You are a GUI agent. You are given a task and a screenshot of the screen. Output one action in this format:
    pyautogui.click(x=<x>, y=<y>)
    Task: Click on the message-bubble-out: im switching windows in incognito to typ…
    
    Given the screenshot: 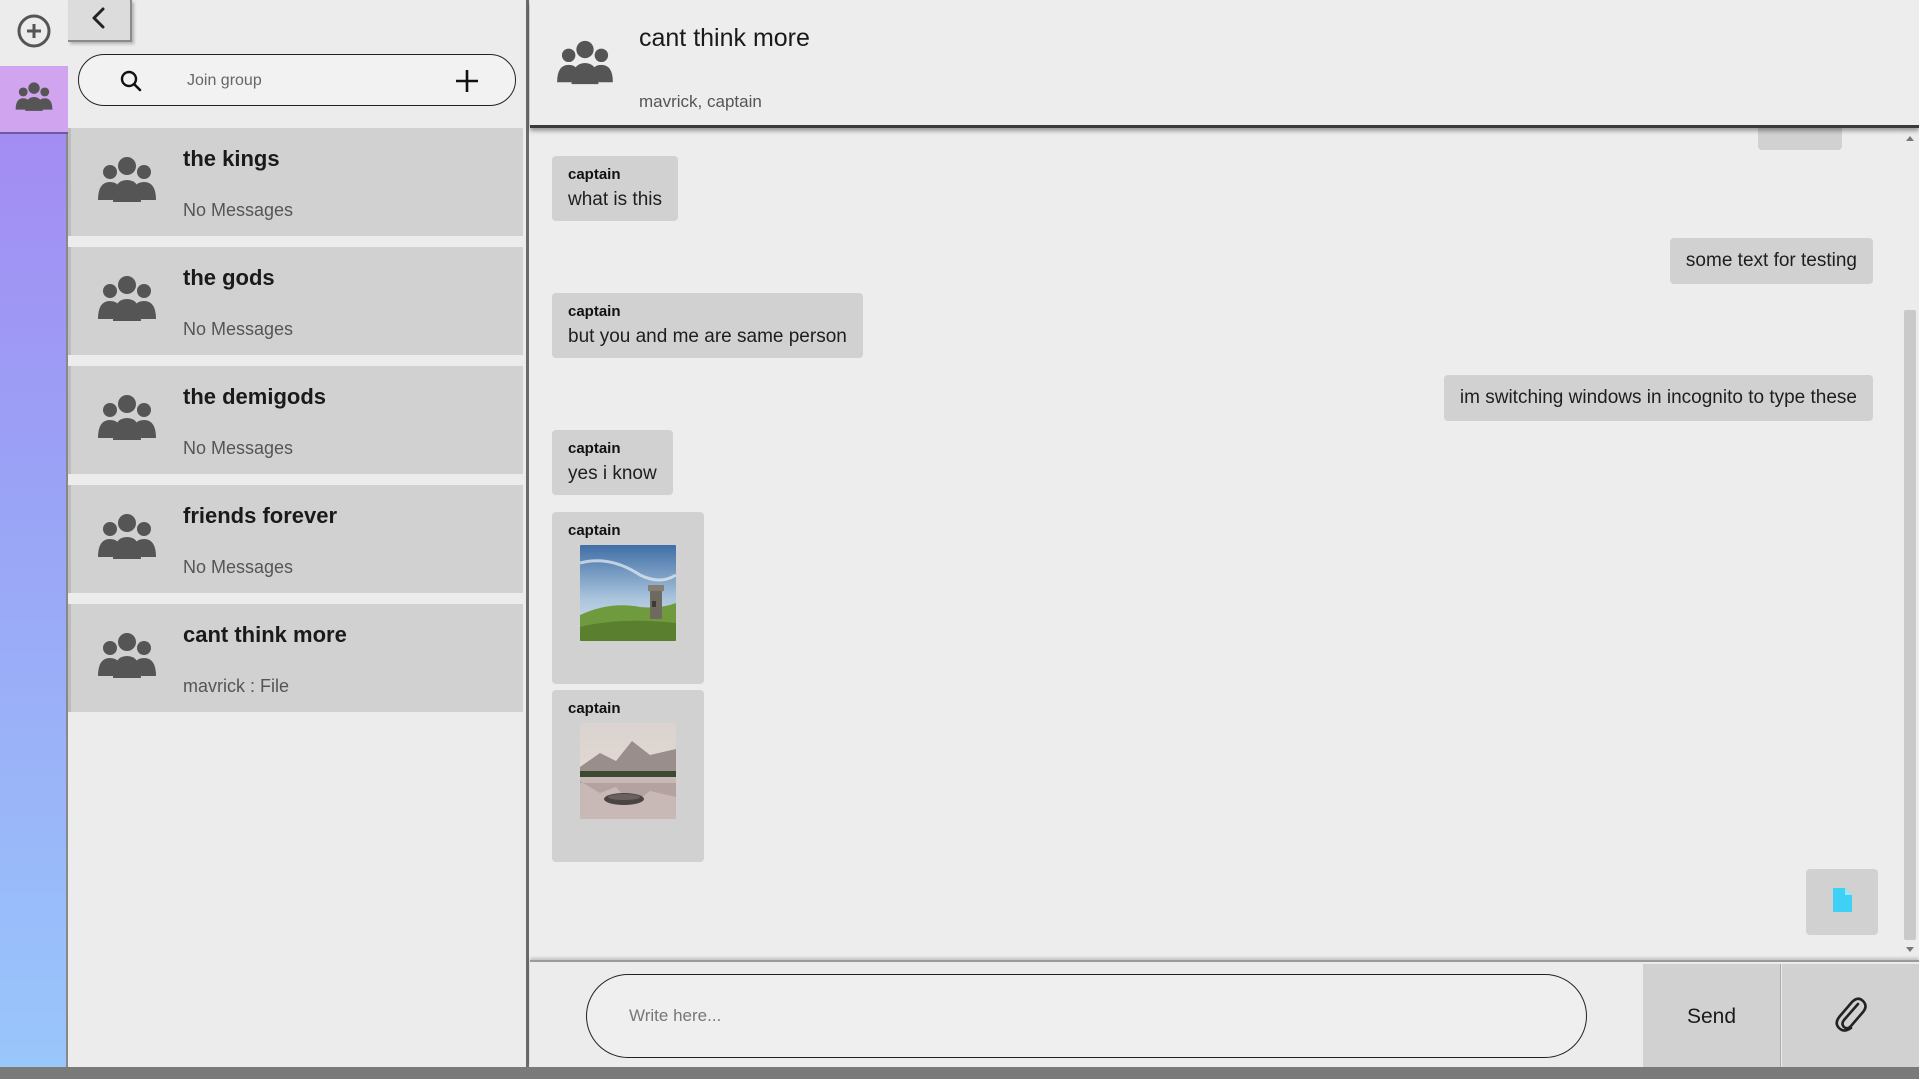 What is the action you would take?
    pyautogui.click(x=1658, y=398)
    